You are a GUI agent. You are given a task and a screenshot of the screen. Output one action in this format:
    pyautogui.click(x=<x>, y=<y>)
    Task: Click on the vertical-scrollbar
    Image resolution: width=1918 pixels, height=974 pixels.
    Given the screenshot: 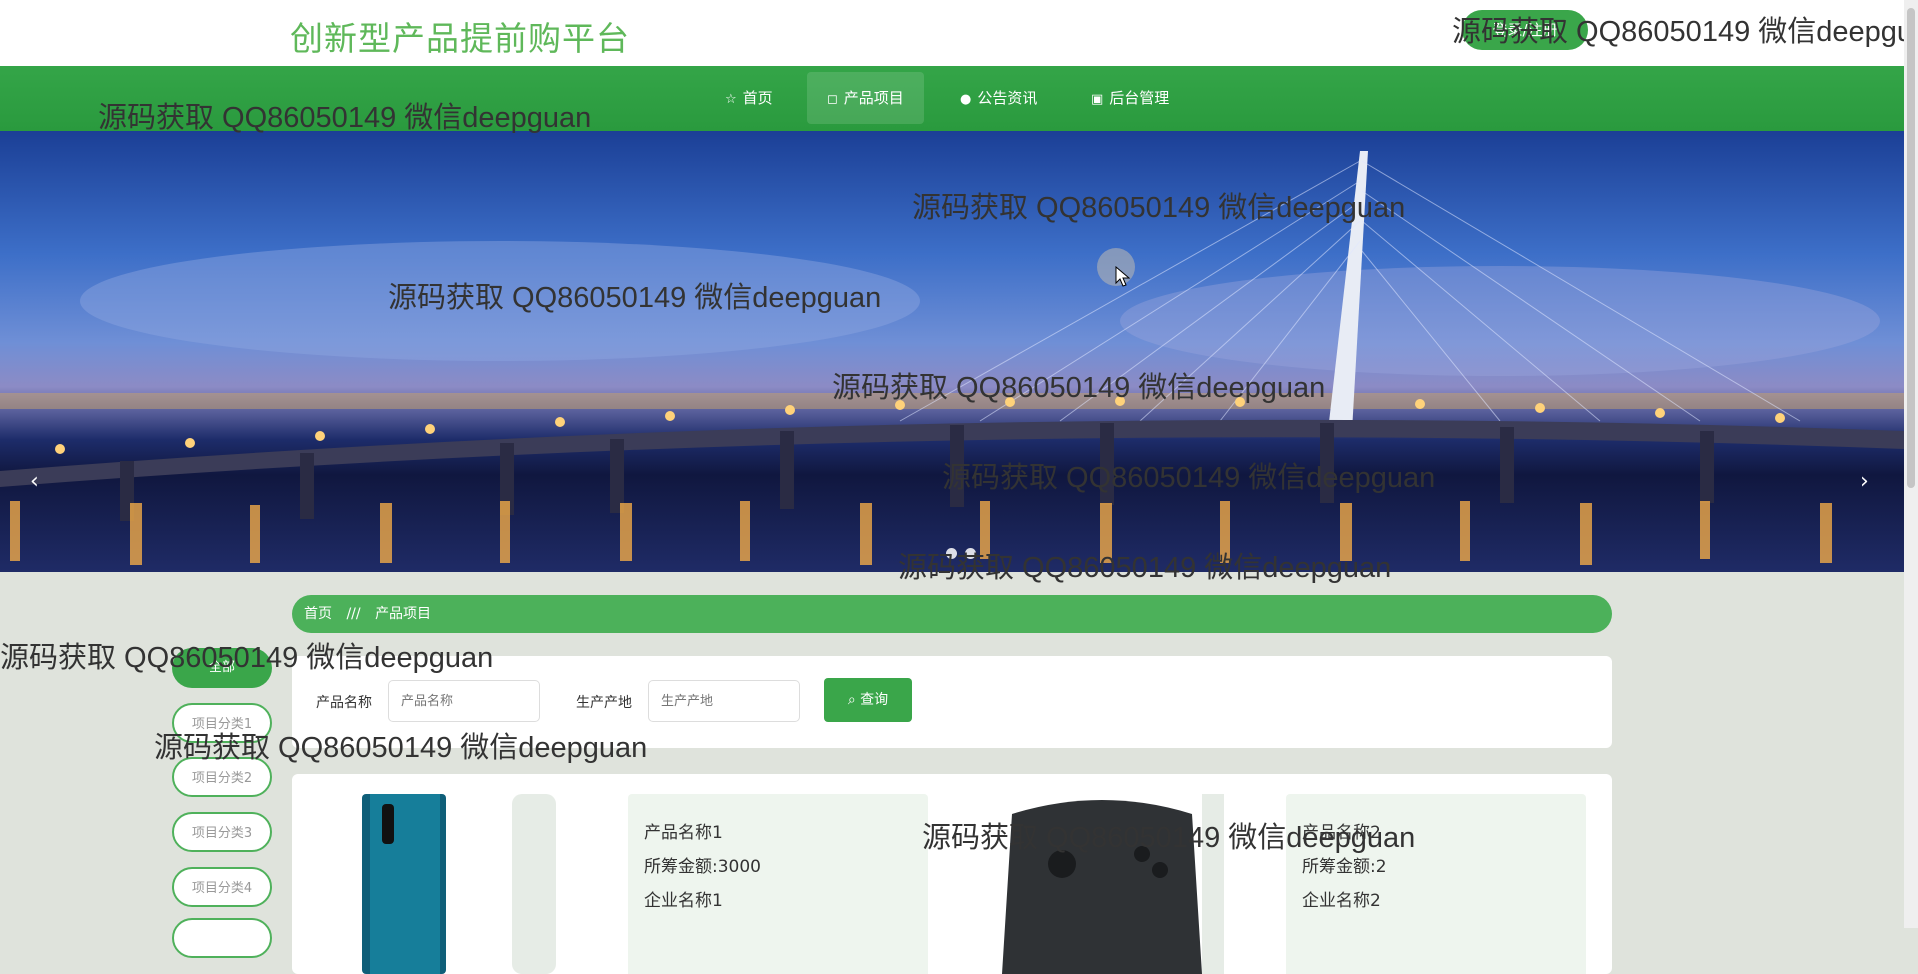 What is the action you would take?
    pyautogui.click(x=1911, y=464)
    